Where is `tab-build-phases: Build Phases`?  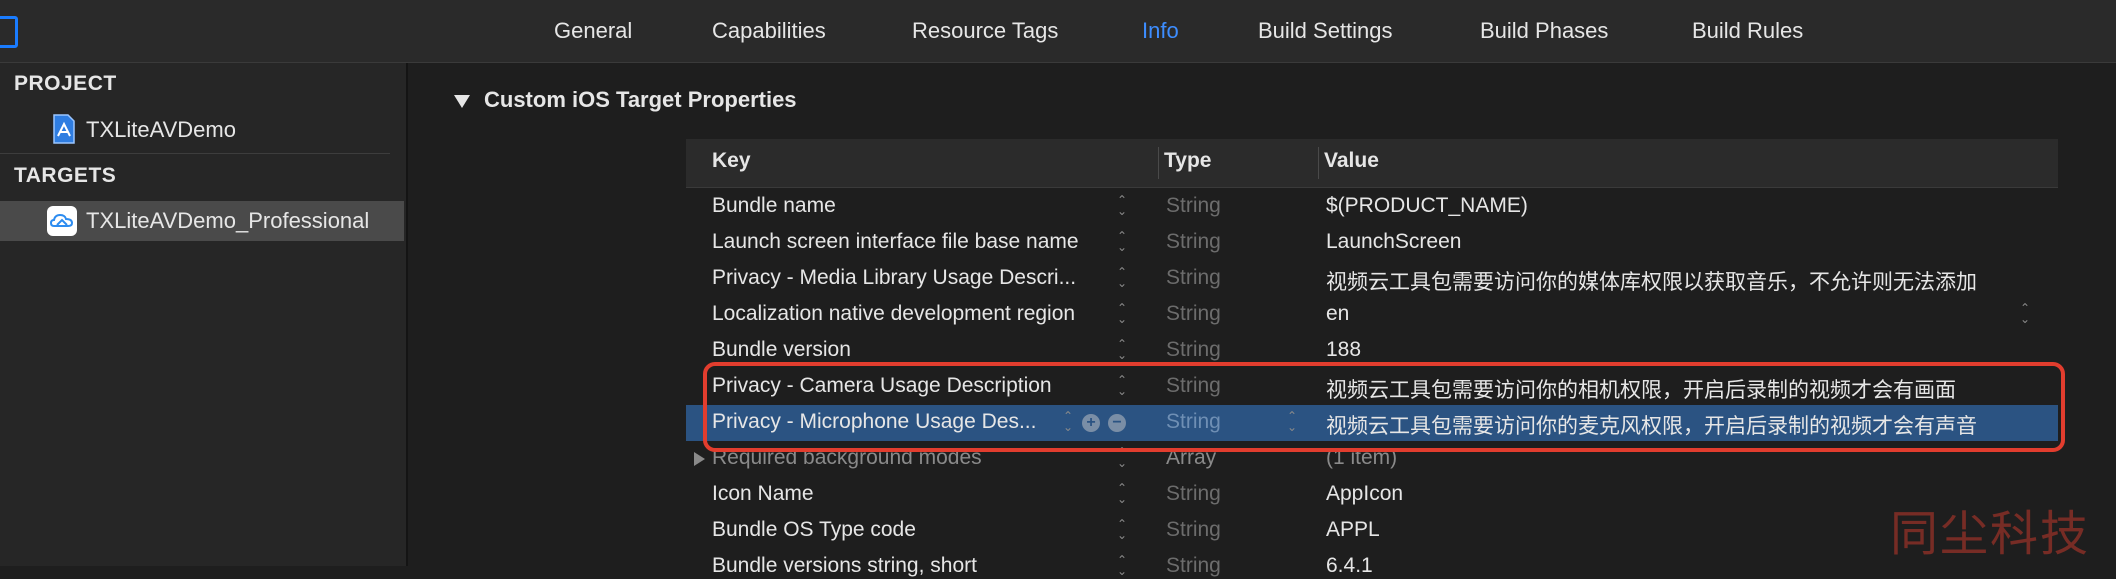 tab-build-phases: Build Phases is located at coordinates (1544, 31).